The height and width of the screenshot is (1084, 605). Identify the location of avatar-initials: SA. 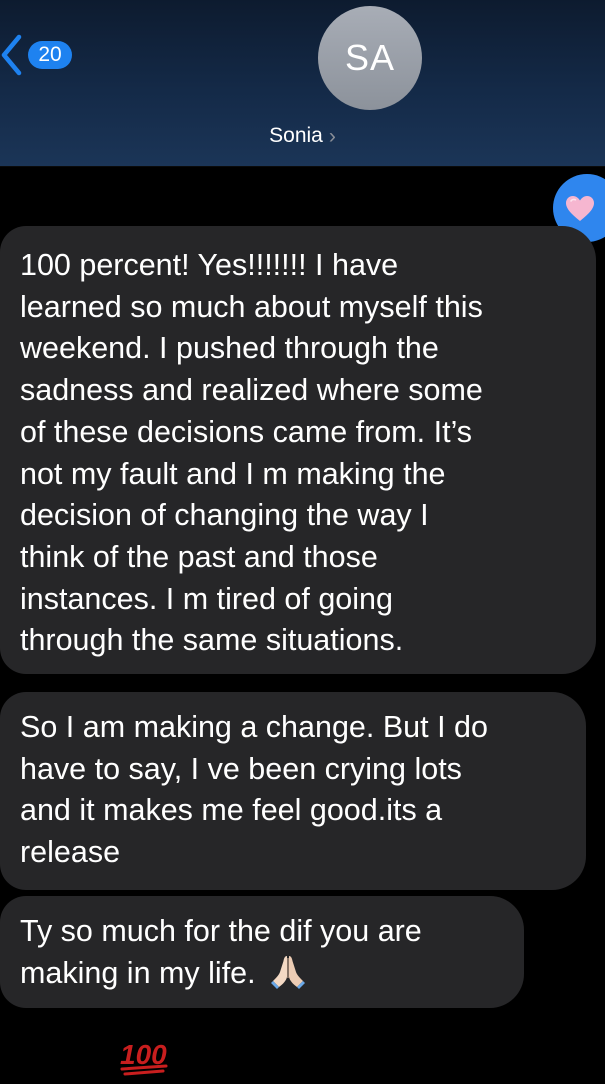
(370, 57).